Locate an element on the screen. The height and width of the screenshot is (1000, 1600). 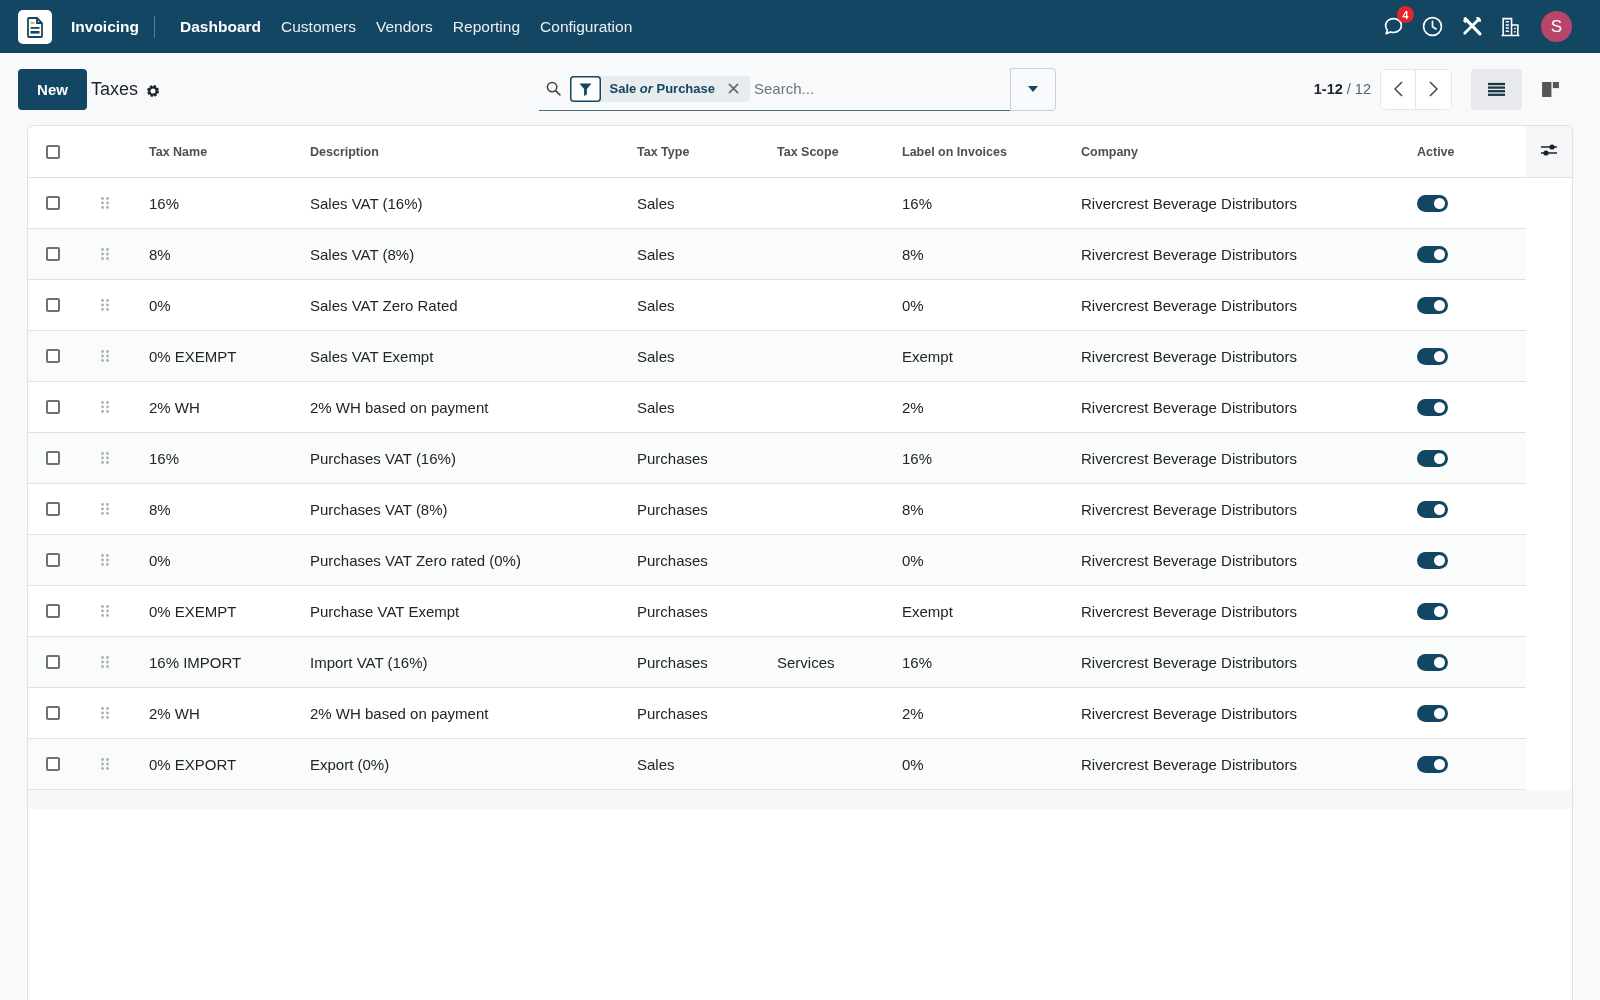
building-icon is located at coordinates (1510, 26).